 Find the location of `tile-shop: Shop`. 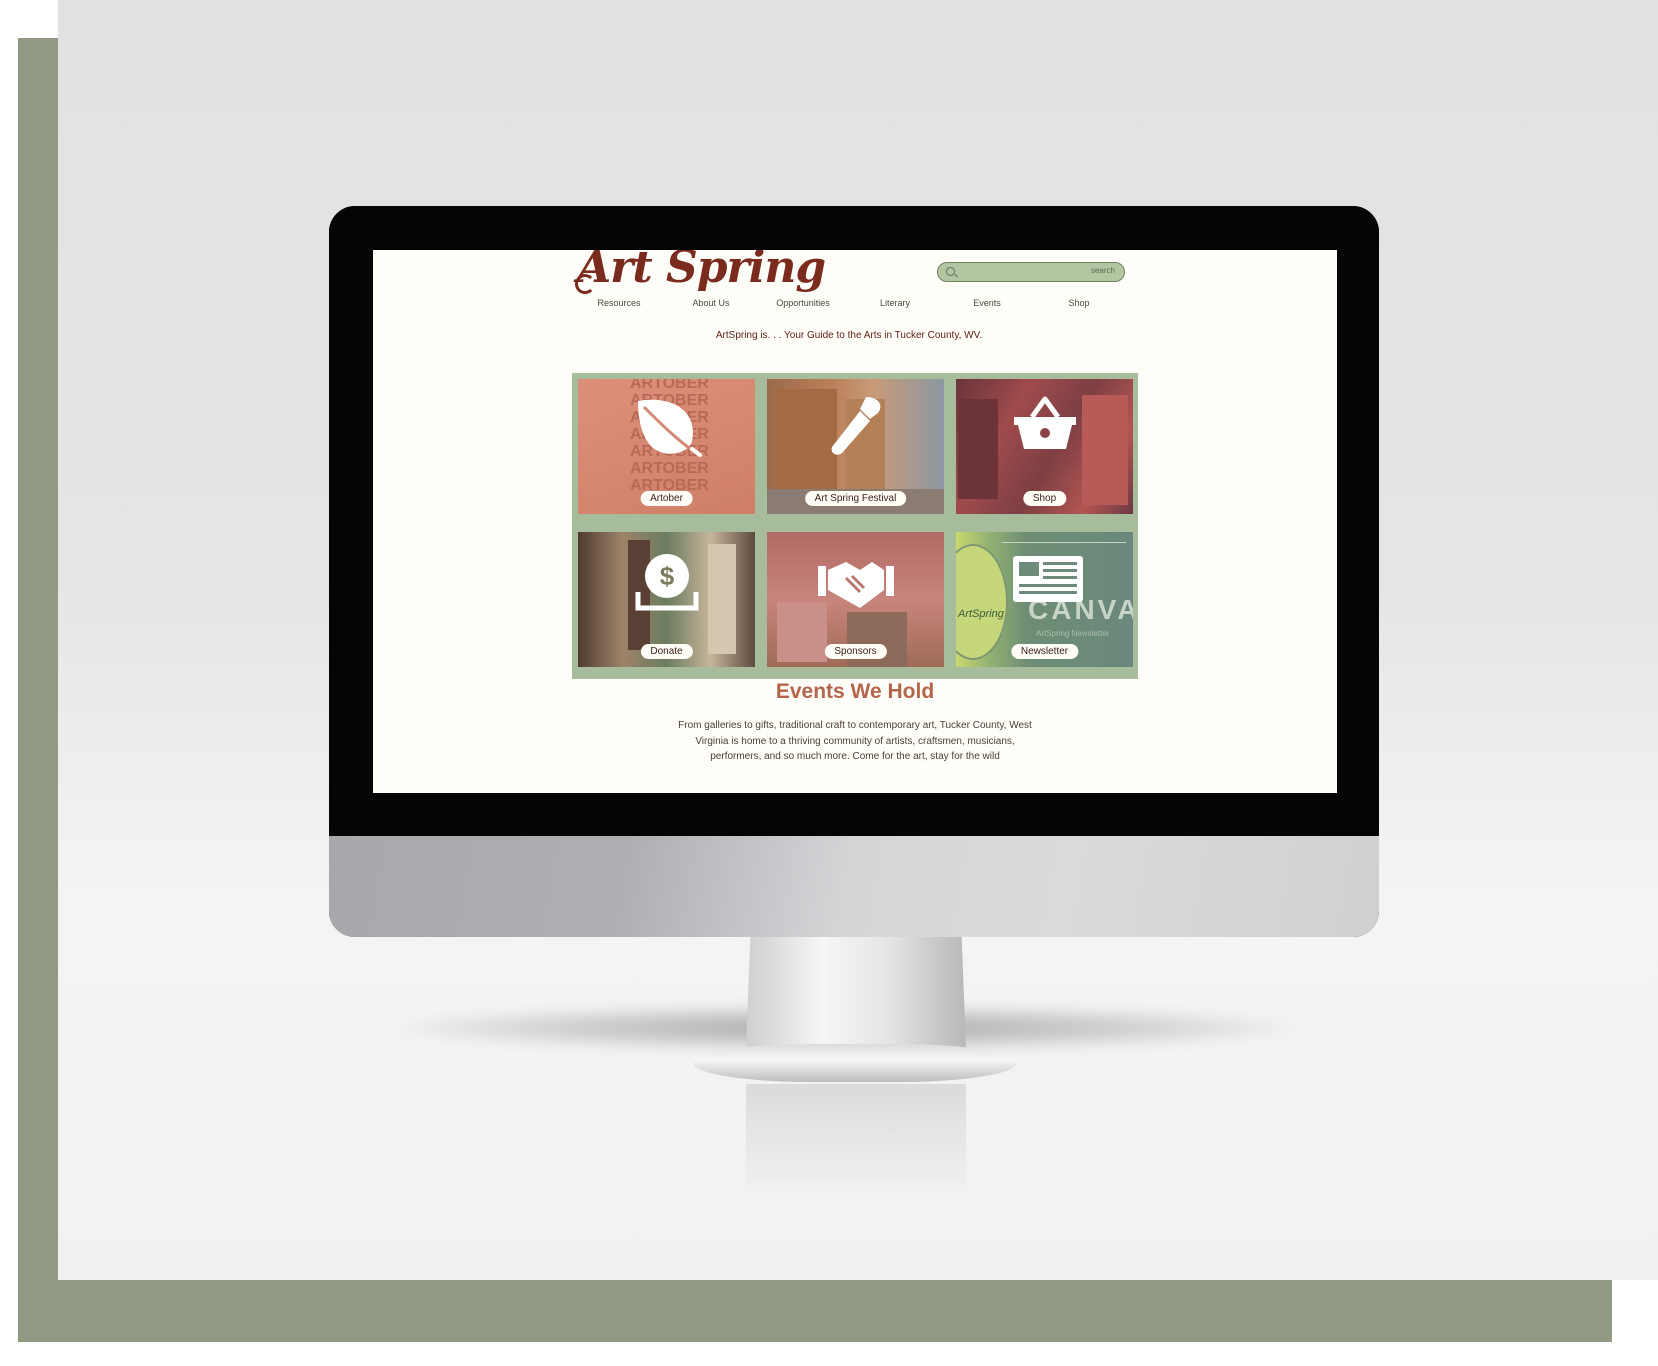

tile-shop: Shop is located at coordinates (1044, 446).